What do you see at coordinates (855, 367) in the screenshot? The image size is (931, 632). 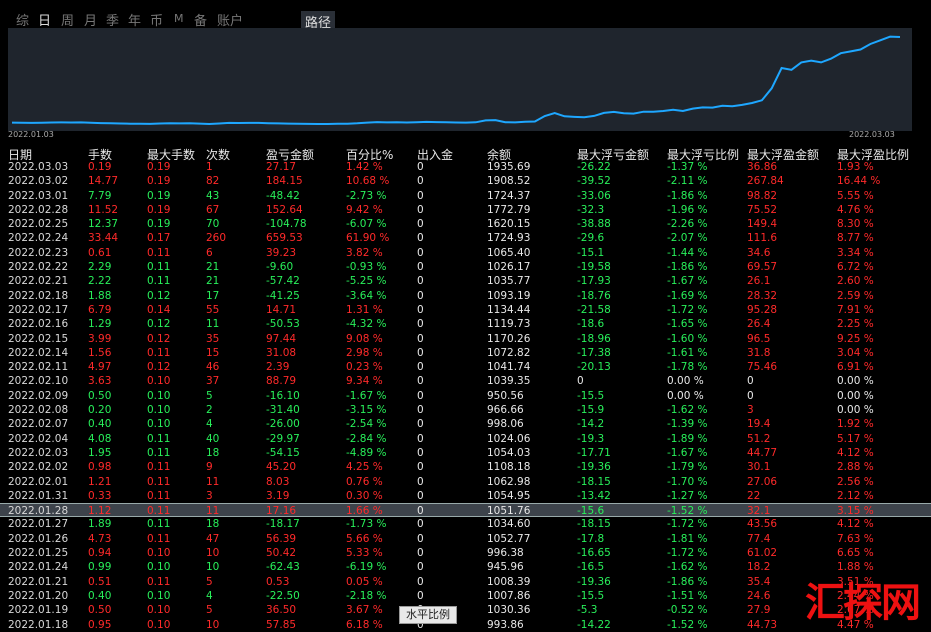 I see `cell-gain-pct: 6.91 %` at bounding box center [855, 367].